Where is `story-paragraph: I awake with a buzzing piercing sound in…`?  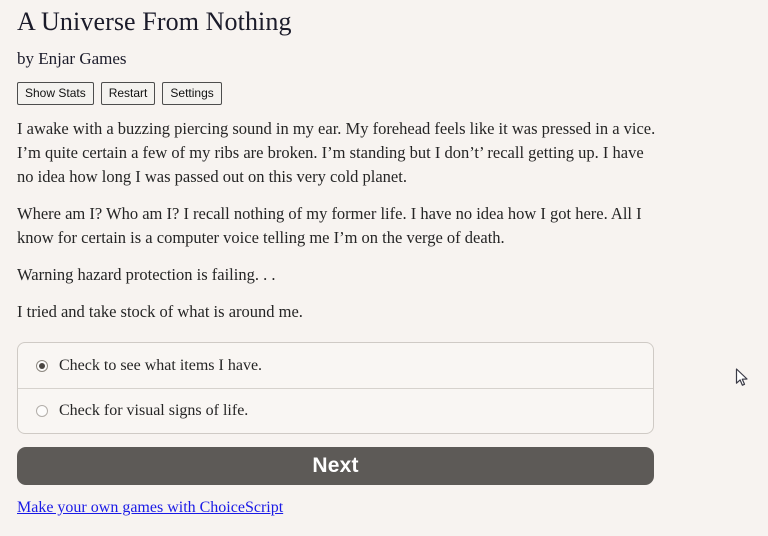
story-paragraph: I awake with a buzzing piercing sound in… is located at coordinates (336, 152).